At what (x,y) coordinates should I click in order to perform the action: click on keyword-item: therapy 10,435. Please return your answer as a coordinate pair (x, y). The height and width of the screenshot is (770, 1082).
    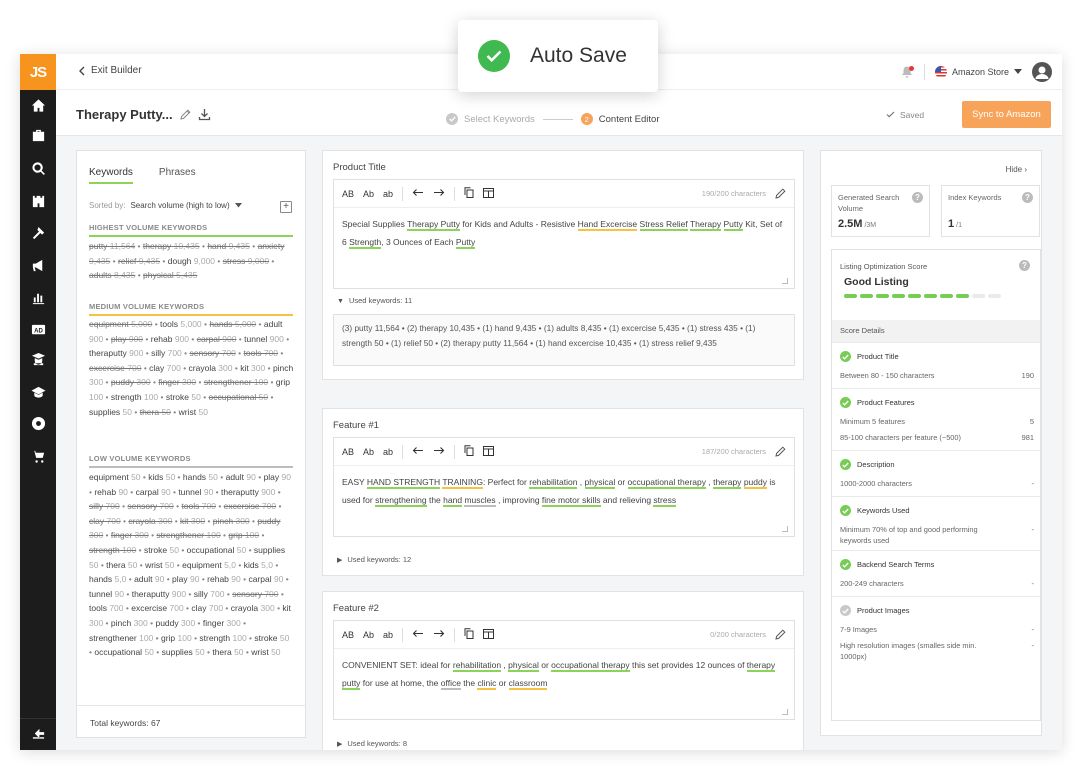
    Looking at the image, I should click on (171, 246).